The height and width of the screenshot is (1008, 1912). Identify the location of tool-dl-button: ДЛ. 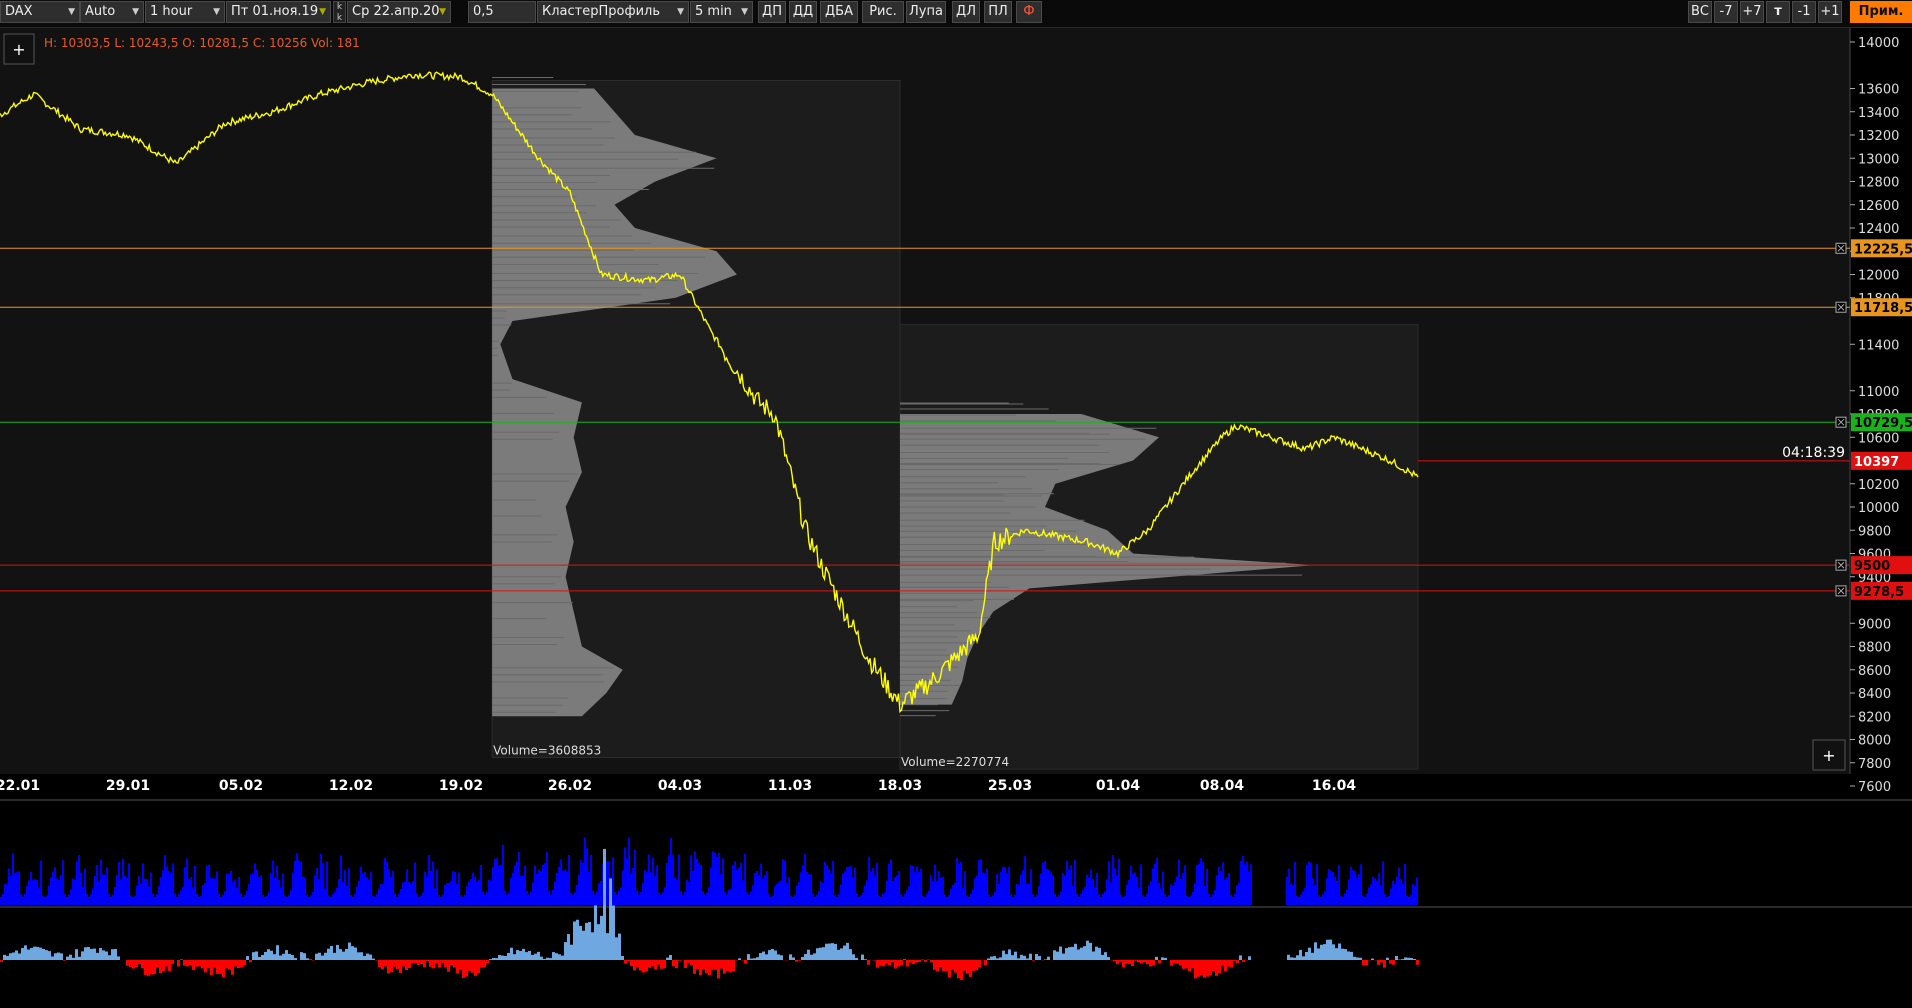
(966, 12).